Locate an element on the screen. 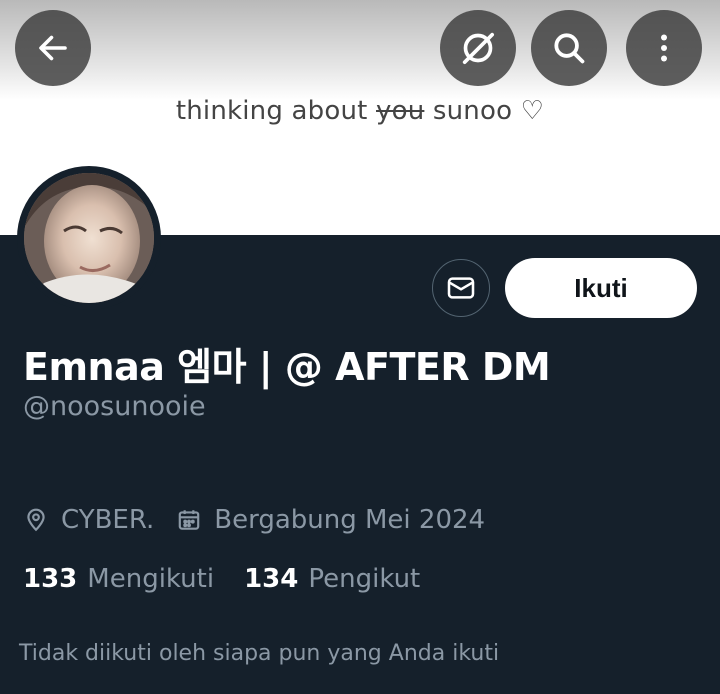  display-name: Emnaa 엠마 | @ AFTER DM is located at coordinates (287, 367).